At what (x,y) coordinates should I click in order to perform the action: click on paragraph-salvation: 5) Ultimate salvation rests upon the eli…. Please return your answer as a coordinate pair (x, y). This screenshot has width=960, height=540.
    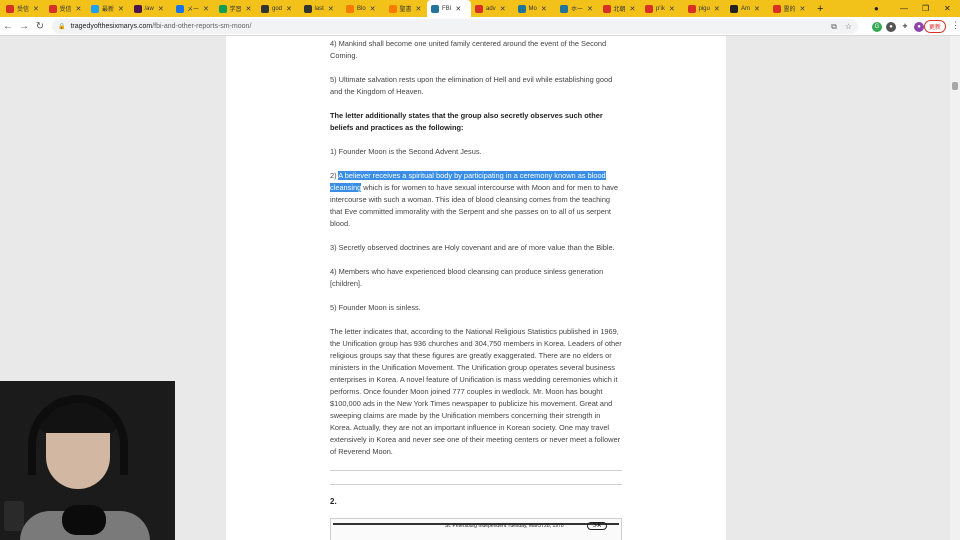
    Looking at the image, I should click on (471, 85).